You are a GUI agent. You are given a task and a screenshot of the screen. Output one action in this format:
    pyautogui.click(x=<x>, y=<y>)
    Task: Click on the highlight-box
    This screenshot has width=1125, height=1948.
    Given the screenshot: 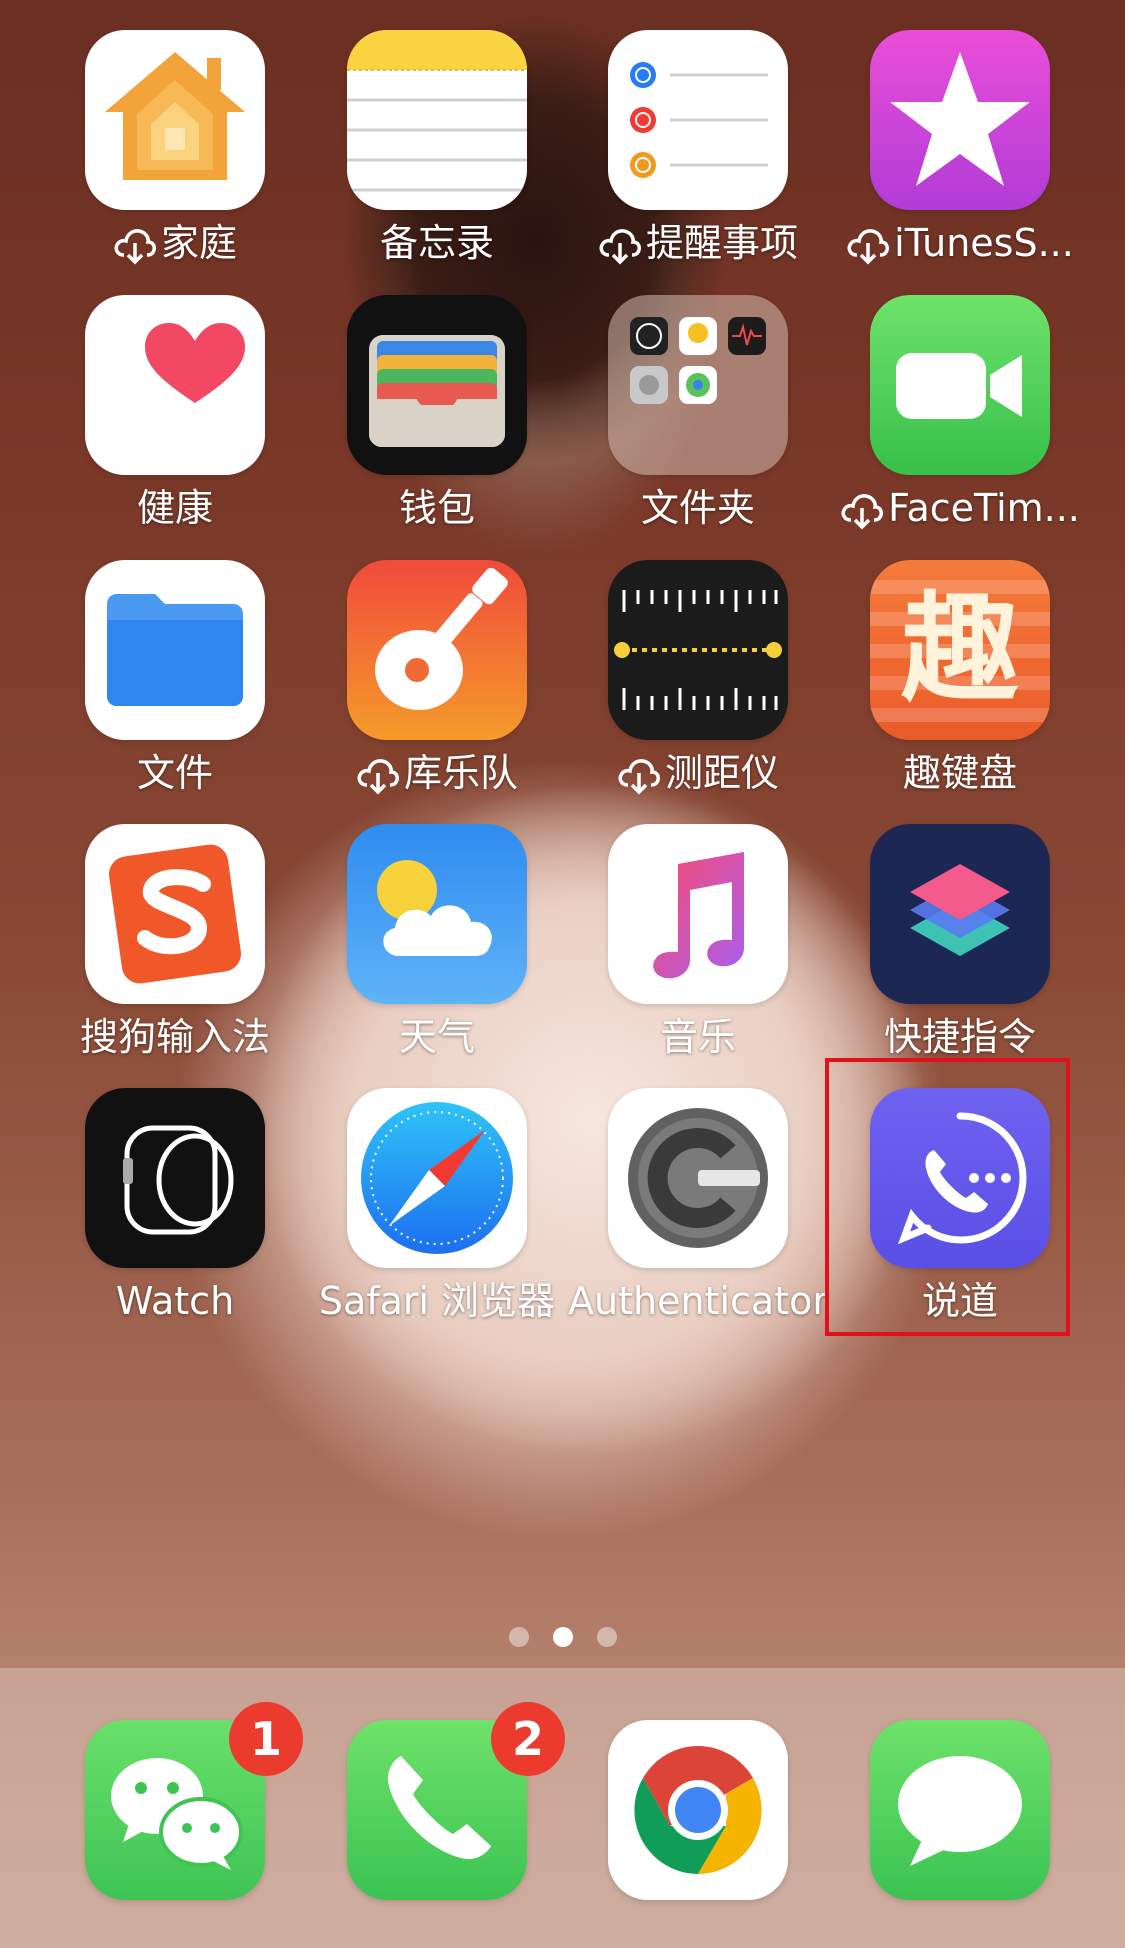 What is the action you would take?
    pyautogui.click(x=947, y=1197)
    